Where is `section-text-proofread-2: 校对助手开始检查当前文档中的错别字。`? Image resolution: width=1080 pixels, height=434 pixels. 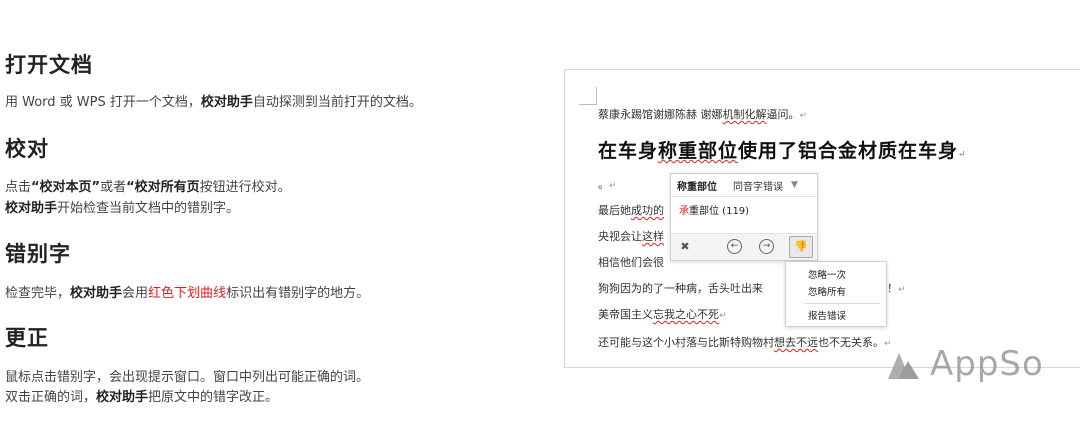
section-text-proofread-2: 校对助手开始检查当前文档中的错别字。 is located at coordinates (122, 208).